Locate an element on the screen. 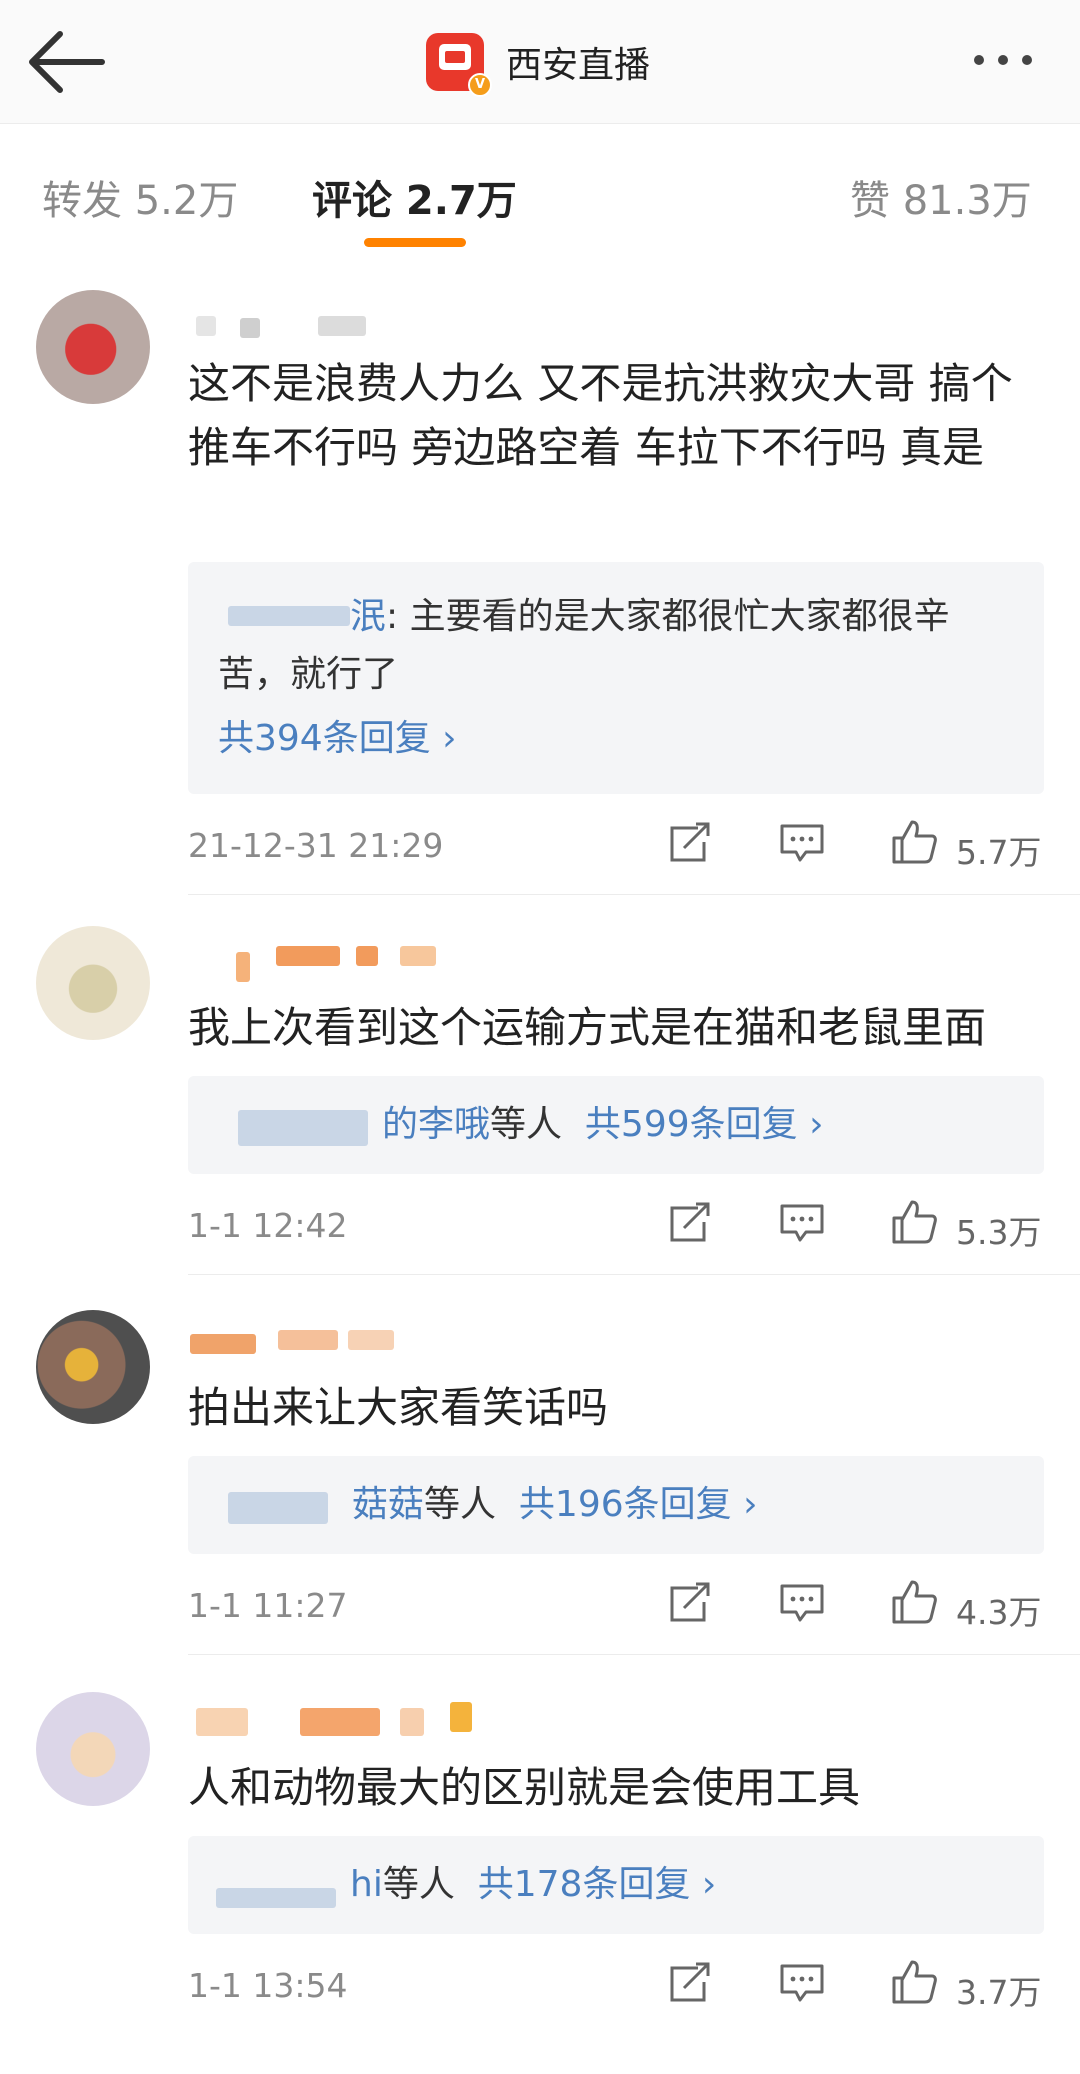 This screenshot has width=1080, height=2074. comment-text: 我上次看到这个运输方式是在猫和老鼠里面 is located at coordinates (587, 1027).